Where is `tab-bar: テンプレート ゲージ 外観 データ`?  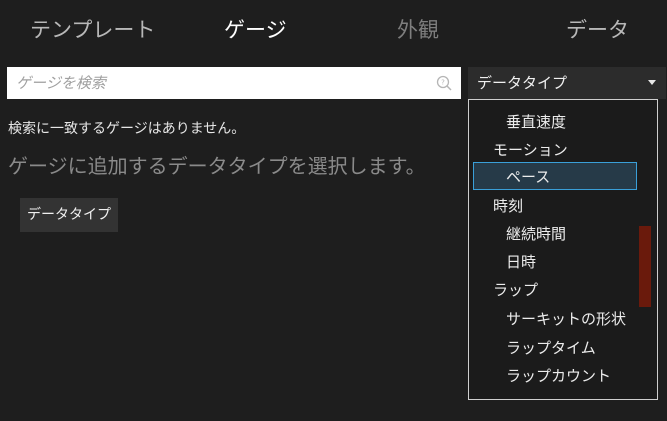
tab-bar: テンプレート ゲージ 外観 データ is located at coordinates (333, 30).